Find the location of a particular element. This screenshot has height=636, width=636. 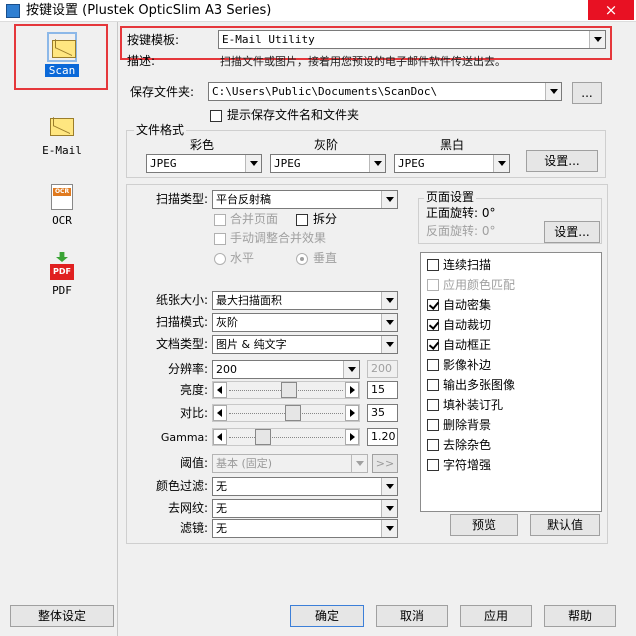

contrast-slider is located at coordinates (286, 413).